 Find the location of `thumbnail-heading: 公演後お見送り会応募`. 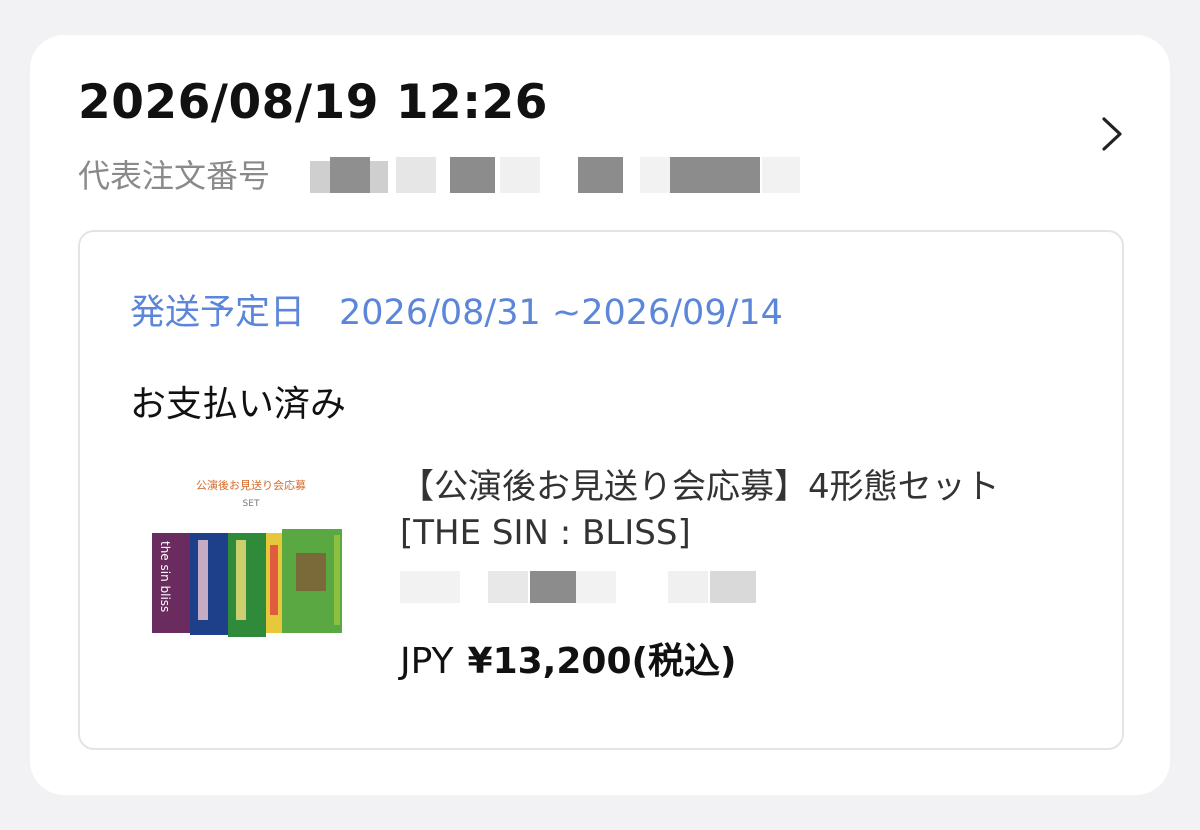

thumbnail-heading: 公演後お見送り会応募 is located at coordinates (251, 485).